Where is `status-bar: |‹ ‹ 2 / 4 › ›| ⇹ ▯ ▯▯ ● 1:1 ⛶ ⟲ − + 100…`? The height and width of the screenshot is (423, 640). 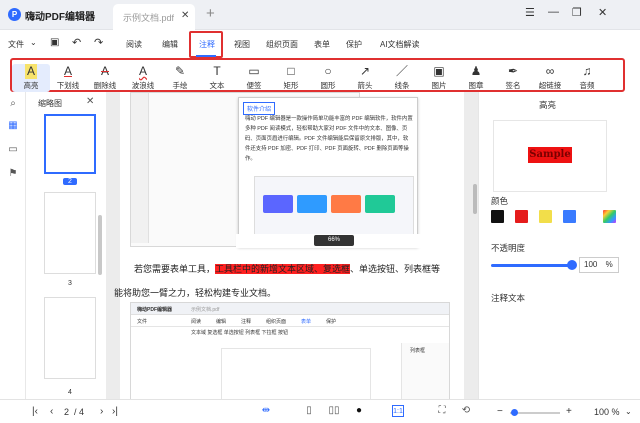 status-bar: |‹ ‹ 2 / 4 › ›| ⇹ ▯ ▯▯ ● 1:1 ⛶ ⟲ − + 100… is located at coordinates (320, 411).